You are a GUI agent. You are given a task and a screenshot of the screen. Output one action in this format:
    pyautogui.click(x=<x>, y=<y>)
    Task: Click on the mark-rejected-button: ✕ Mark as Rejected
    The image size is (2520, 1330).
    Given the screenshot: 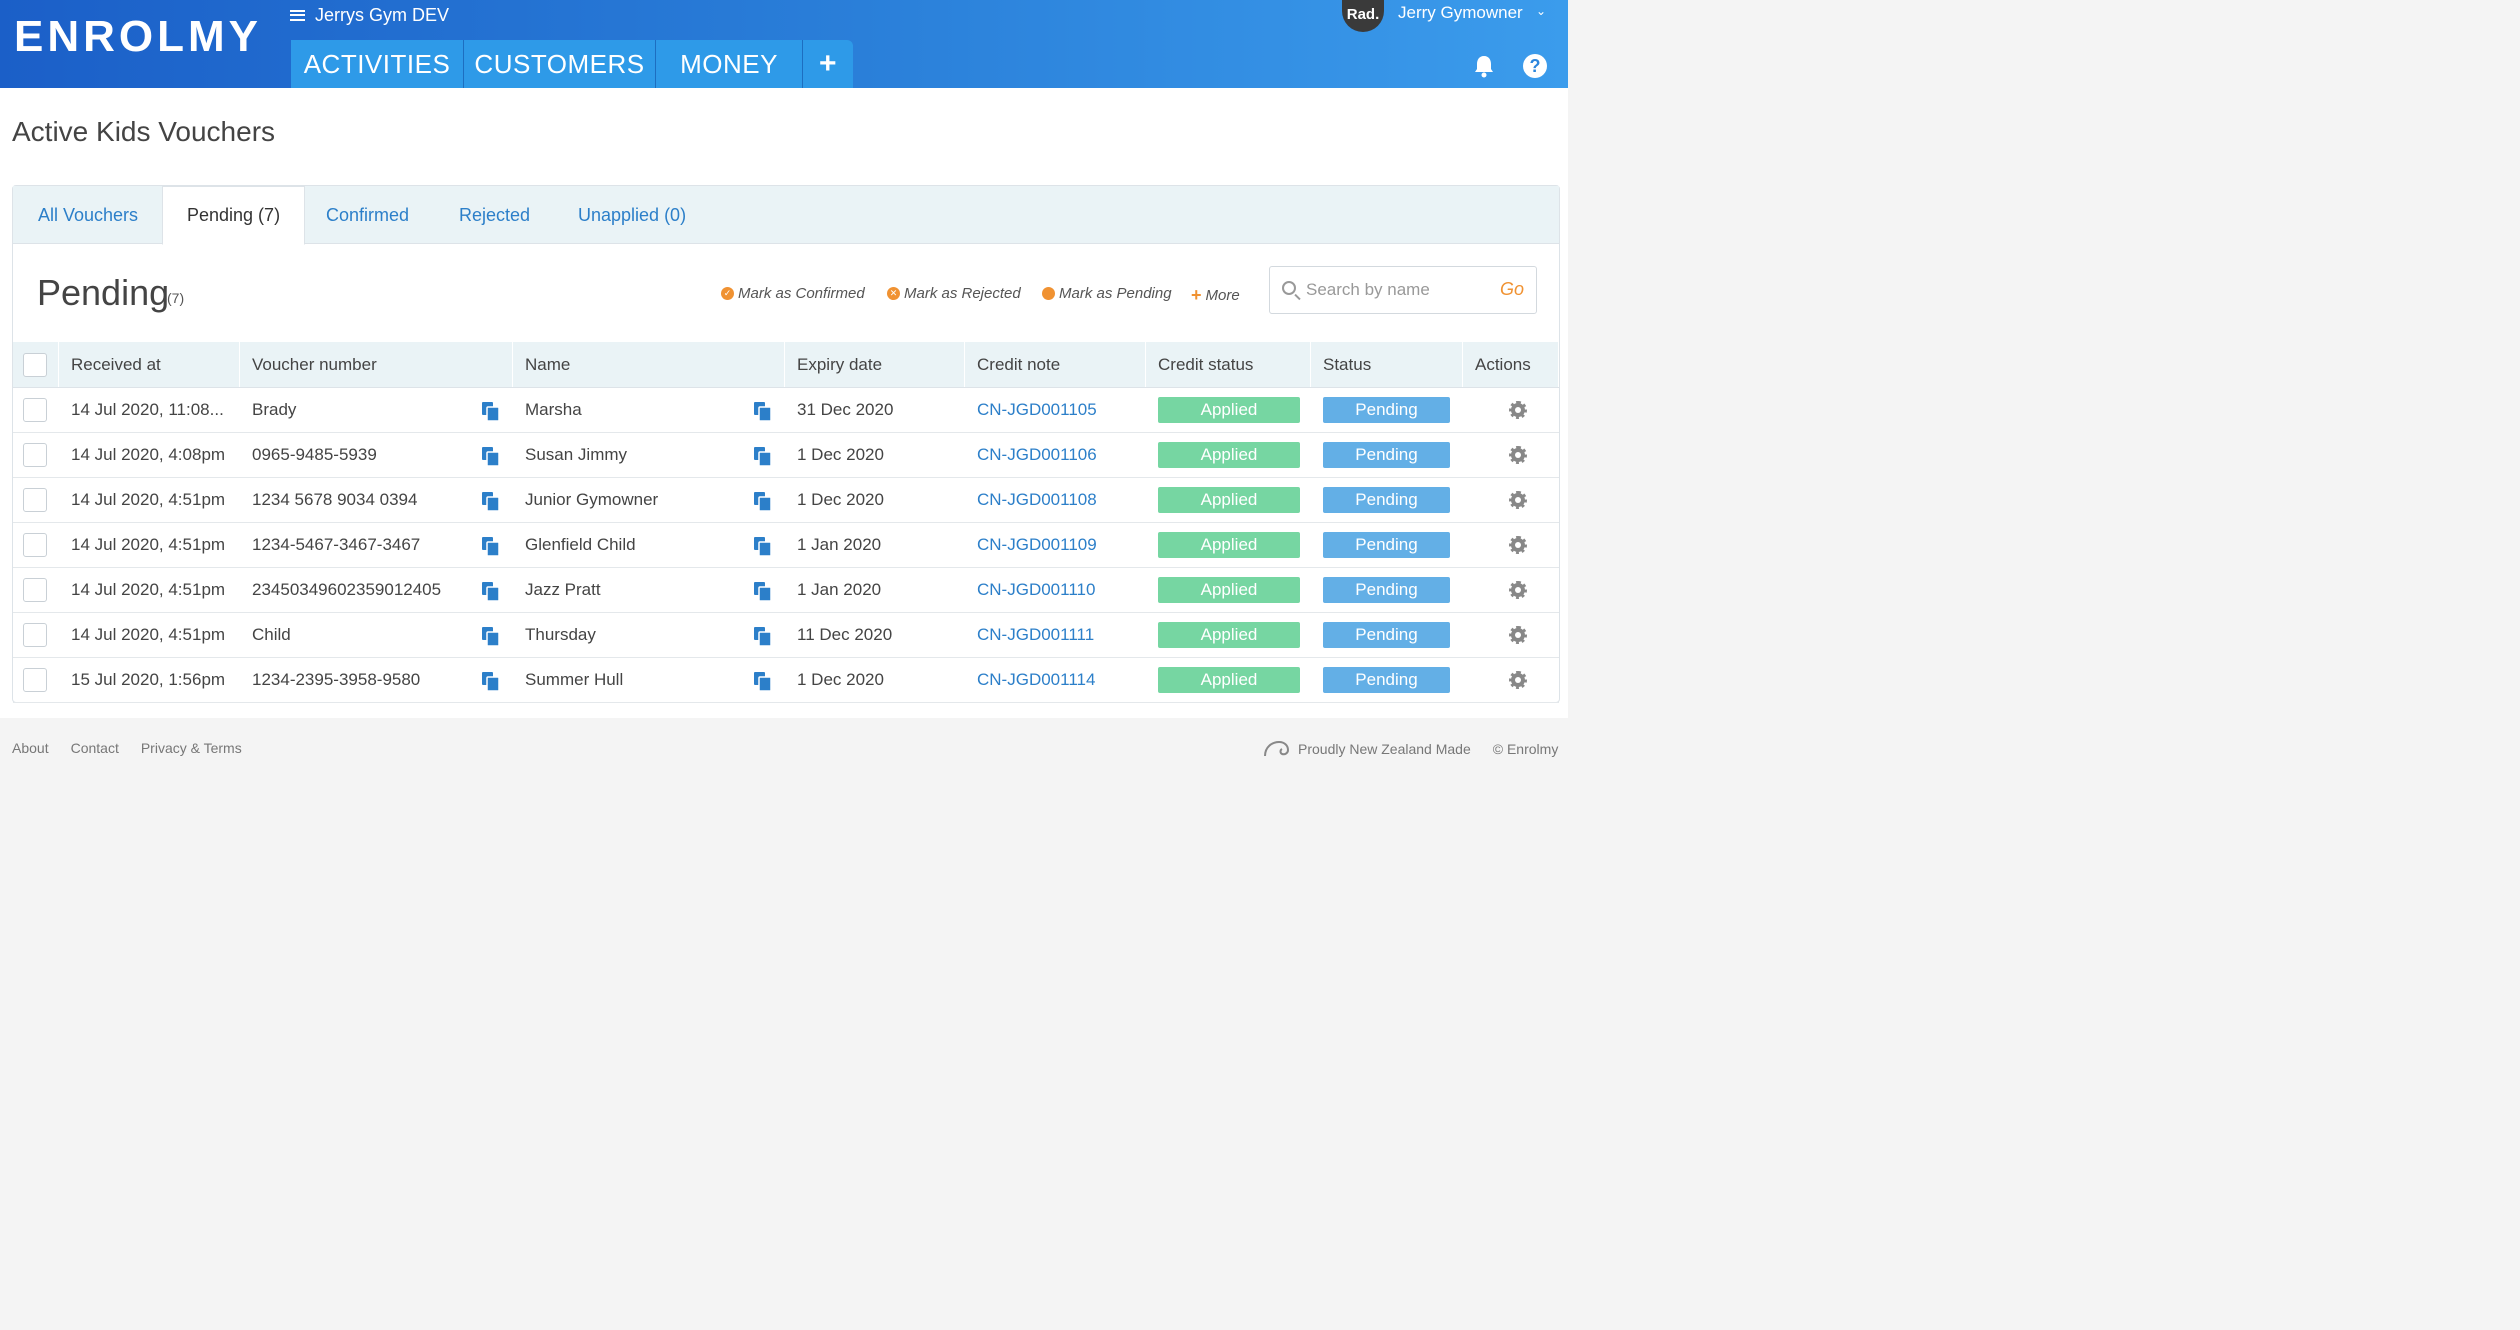 What is the action you would take?
    pyautogui.click(x=954, y=293)
    